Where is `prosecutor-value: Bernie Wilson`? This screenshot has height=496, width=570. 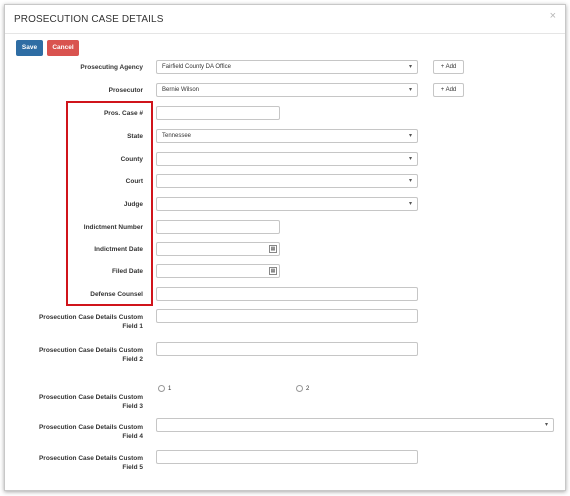
prosecutor-value: Bernie Wilson is located at coordinates (181, 90).